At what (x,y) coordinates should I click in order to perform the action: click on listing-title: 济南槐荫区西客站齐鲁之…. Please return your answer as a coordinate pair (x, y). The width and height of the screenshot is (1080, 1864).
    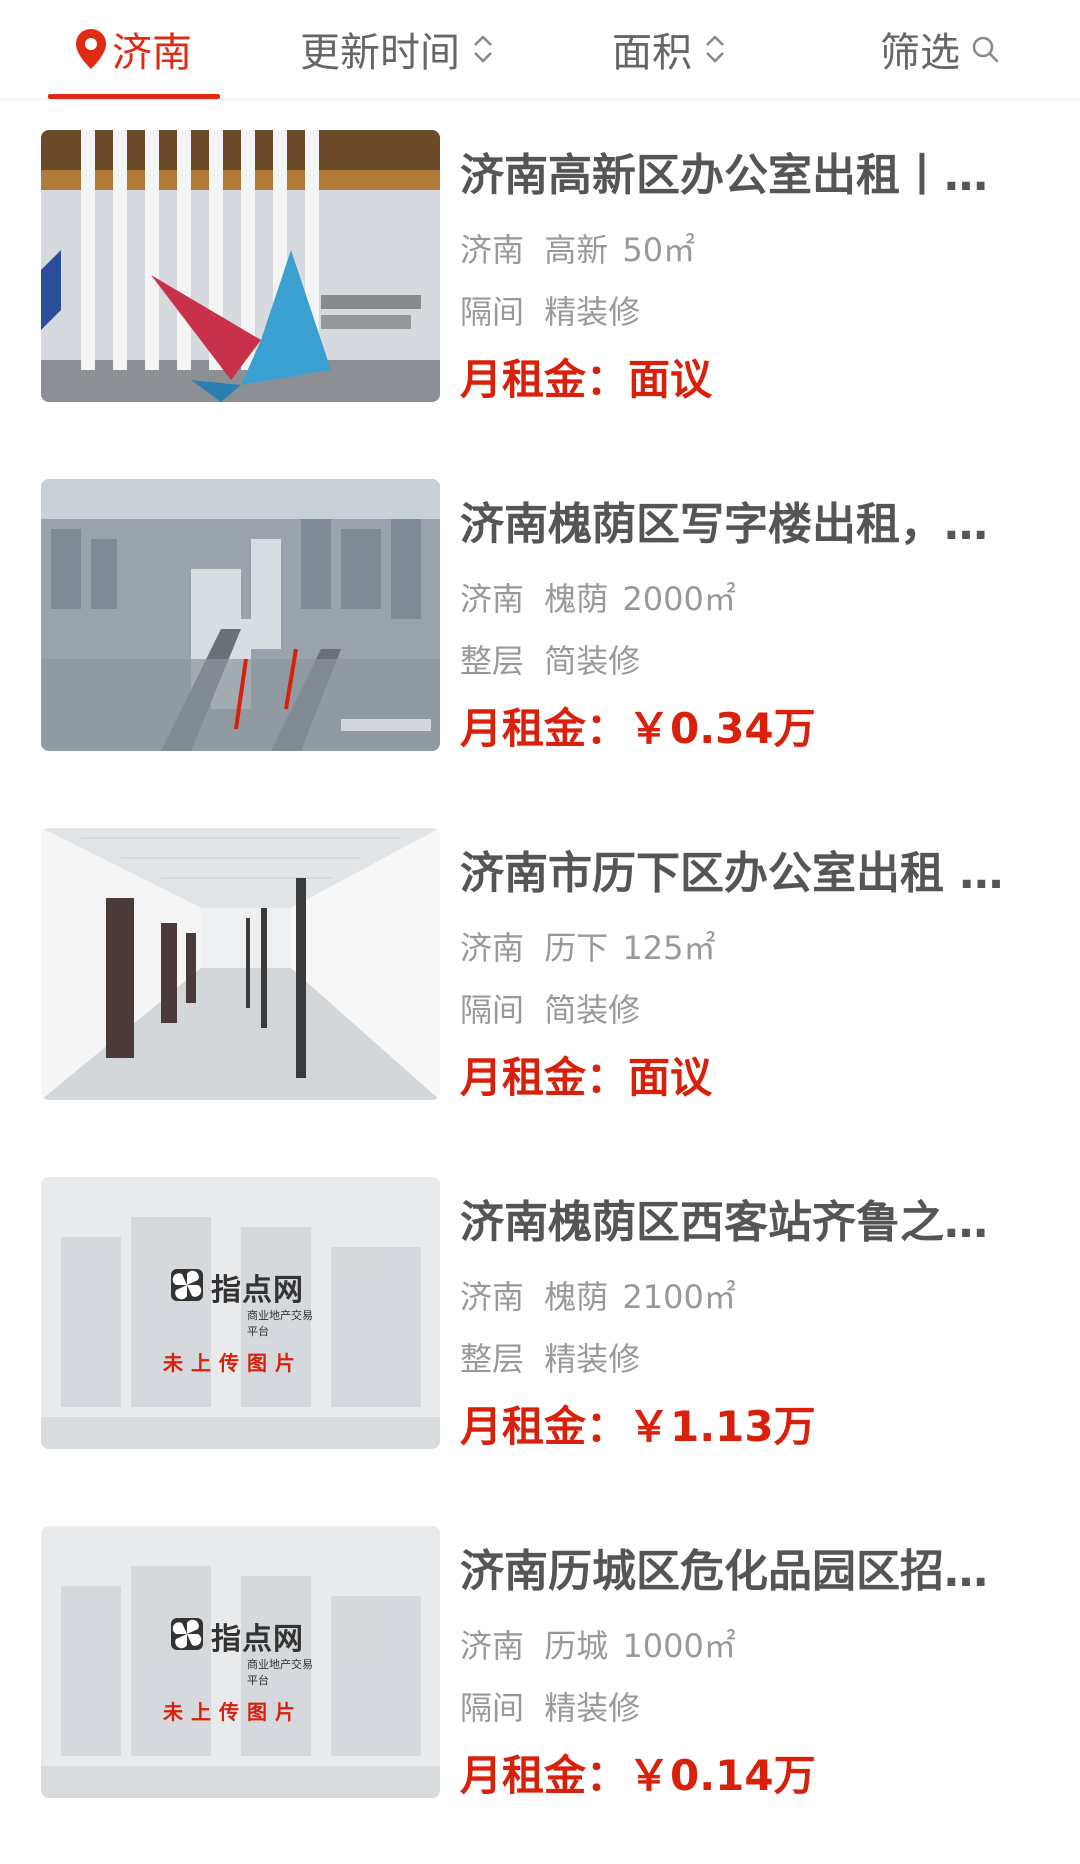
    Looking at the image, I should click on (724, 1222).